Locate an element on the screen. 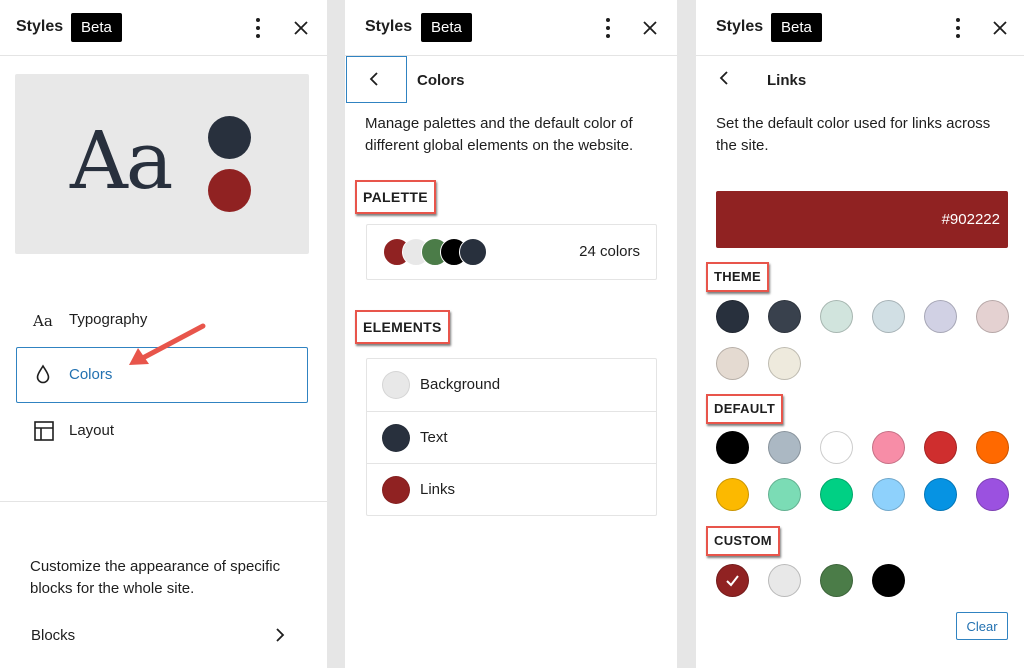  layout-icon is located at coordinates (44, 431).